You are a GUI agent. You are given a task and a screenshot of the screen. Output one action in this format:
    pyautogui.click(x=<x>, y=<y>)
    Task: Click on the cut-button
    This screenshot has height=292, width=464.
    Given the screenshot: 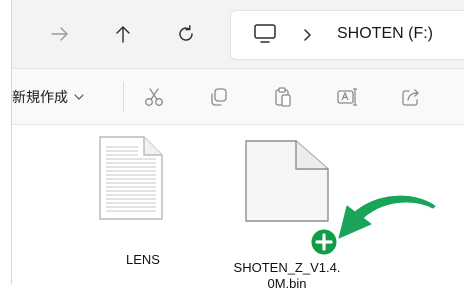 What is the action you would take?
    pyautogui.click(x=154, y=97)
    